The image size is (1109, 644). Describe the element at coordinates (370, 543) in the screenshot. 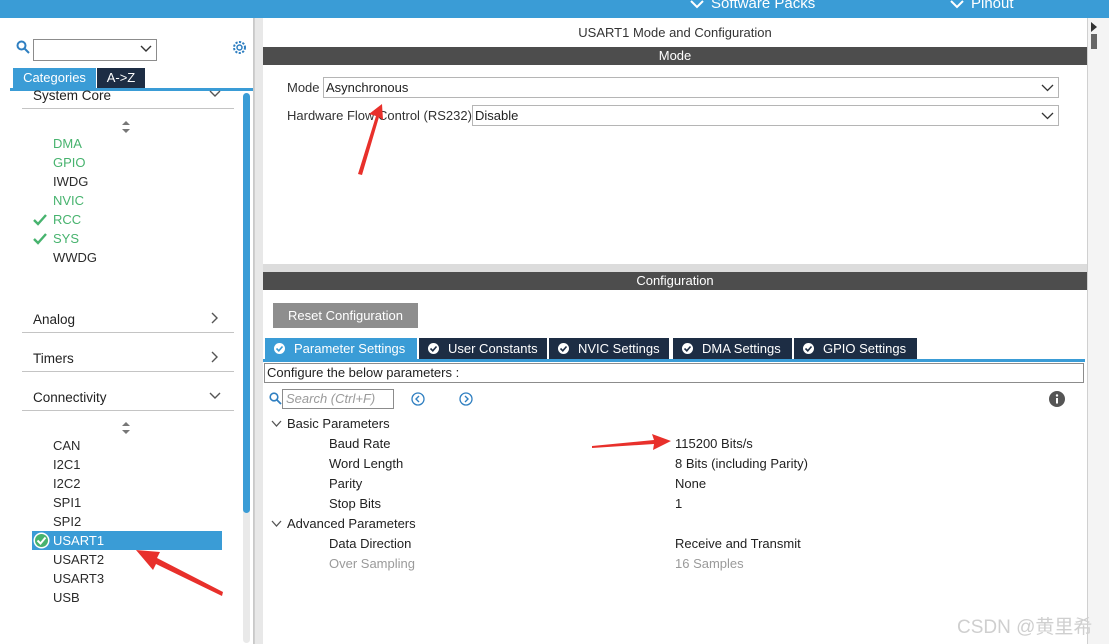

I see `param-name-data-direction: Data Direction` at that location.